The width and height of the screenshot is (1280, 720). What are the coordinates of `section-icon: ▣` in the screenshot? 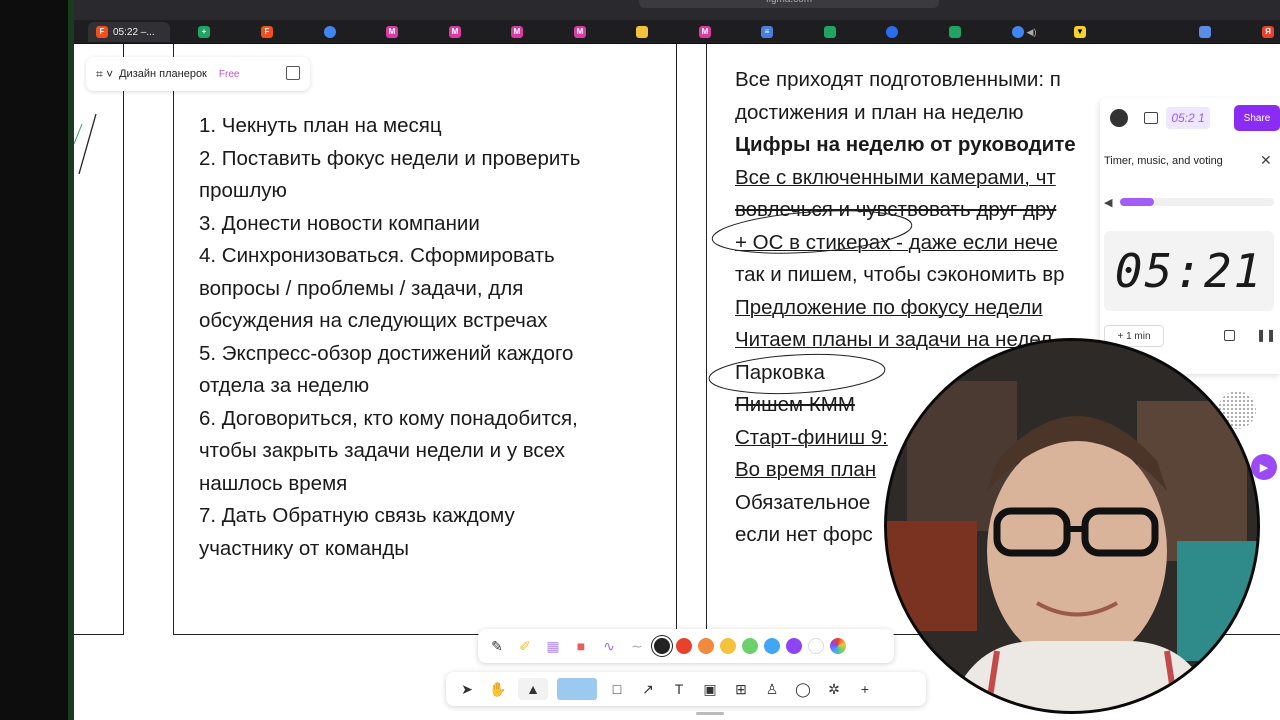 It's located at (710, 689).